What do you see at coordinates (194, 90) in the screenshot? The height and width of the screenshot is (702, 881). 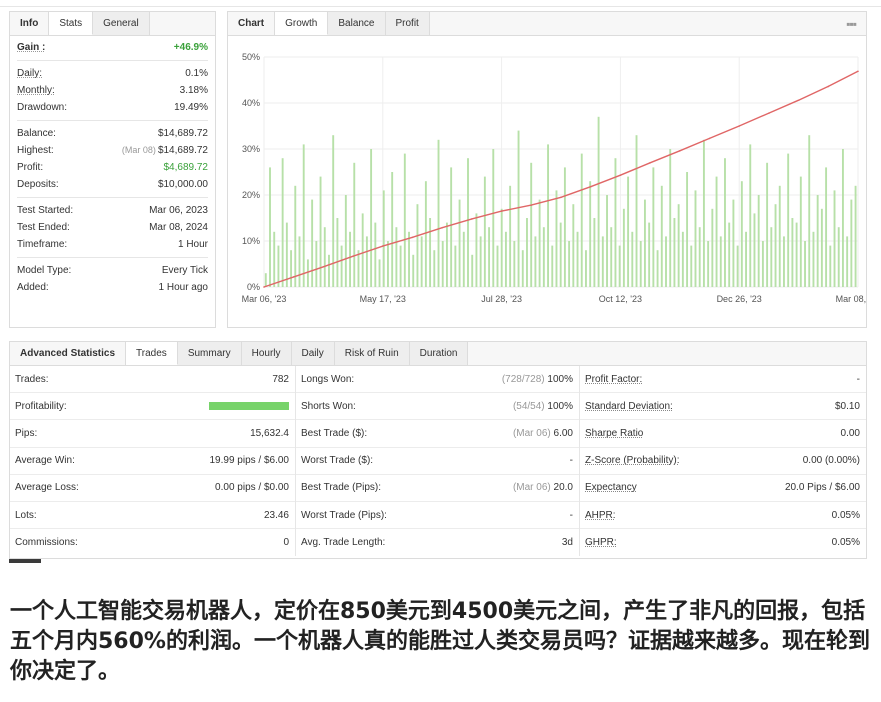 I see `info-value: 3.18%` at bounding box center [194, 90].